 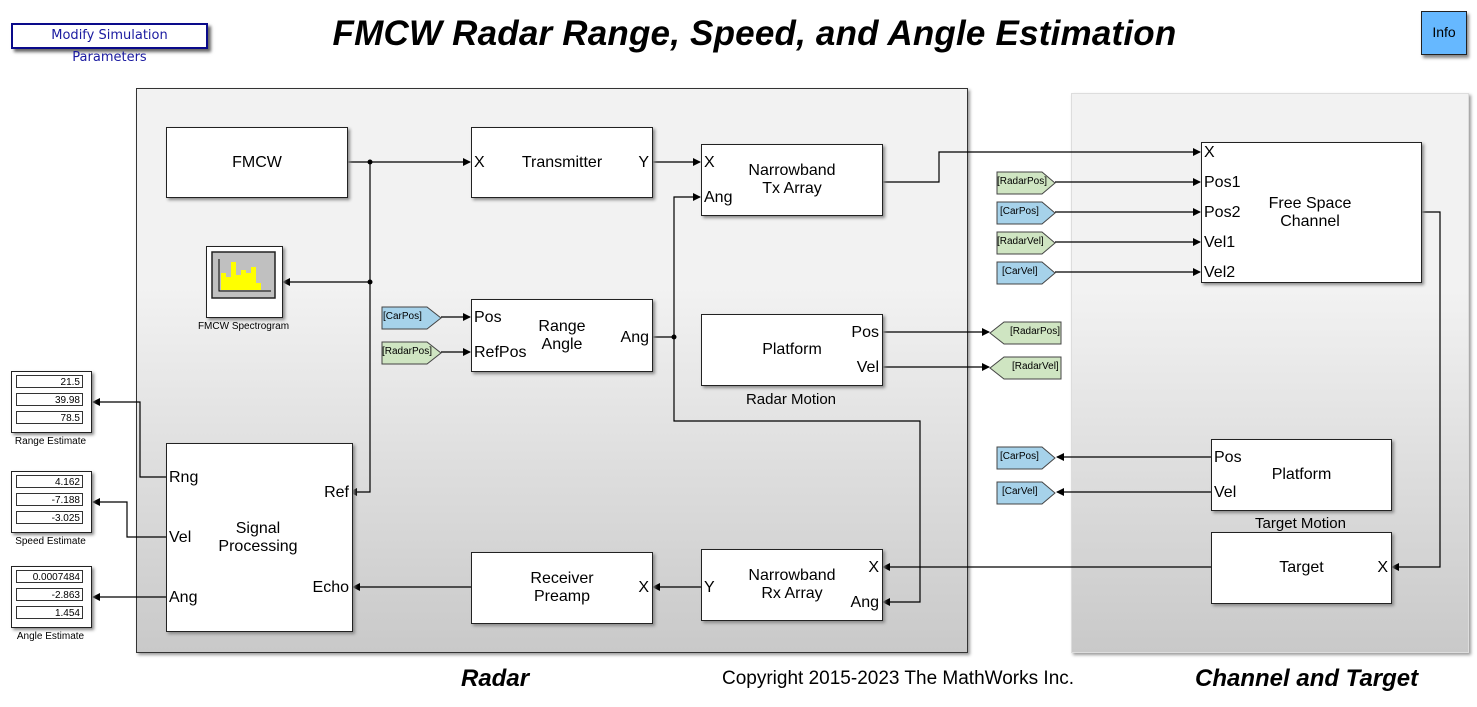 I want to click on speed-value: -3.025, so click(x=49, y=517).